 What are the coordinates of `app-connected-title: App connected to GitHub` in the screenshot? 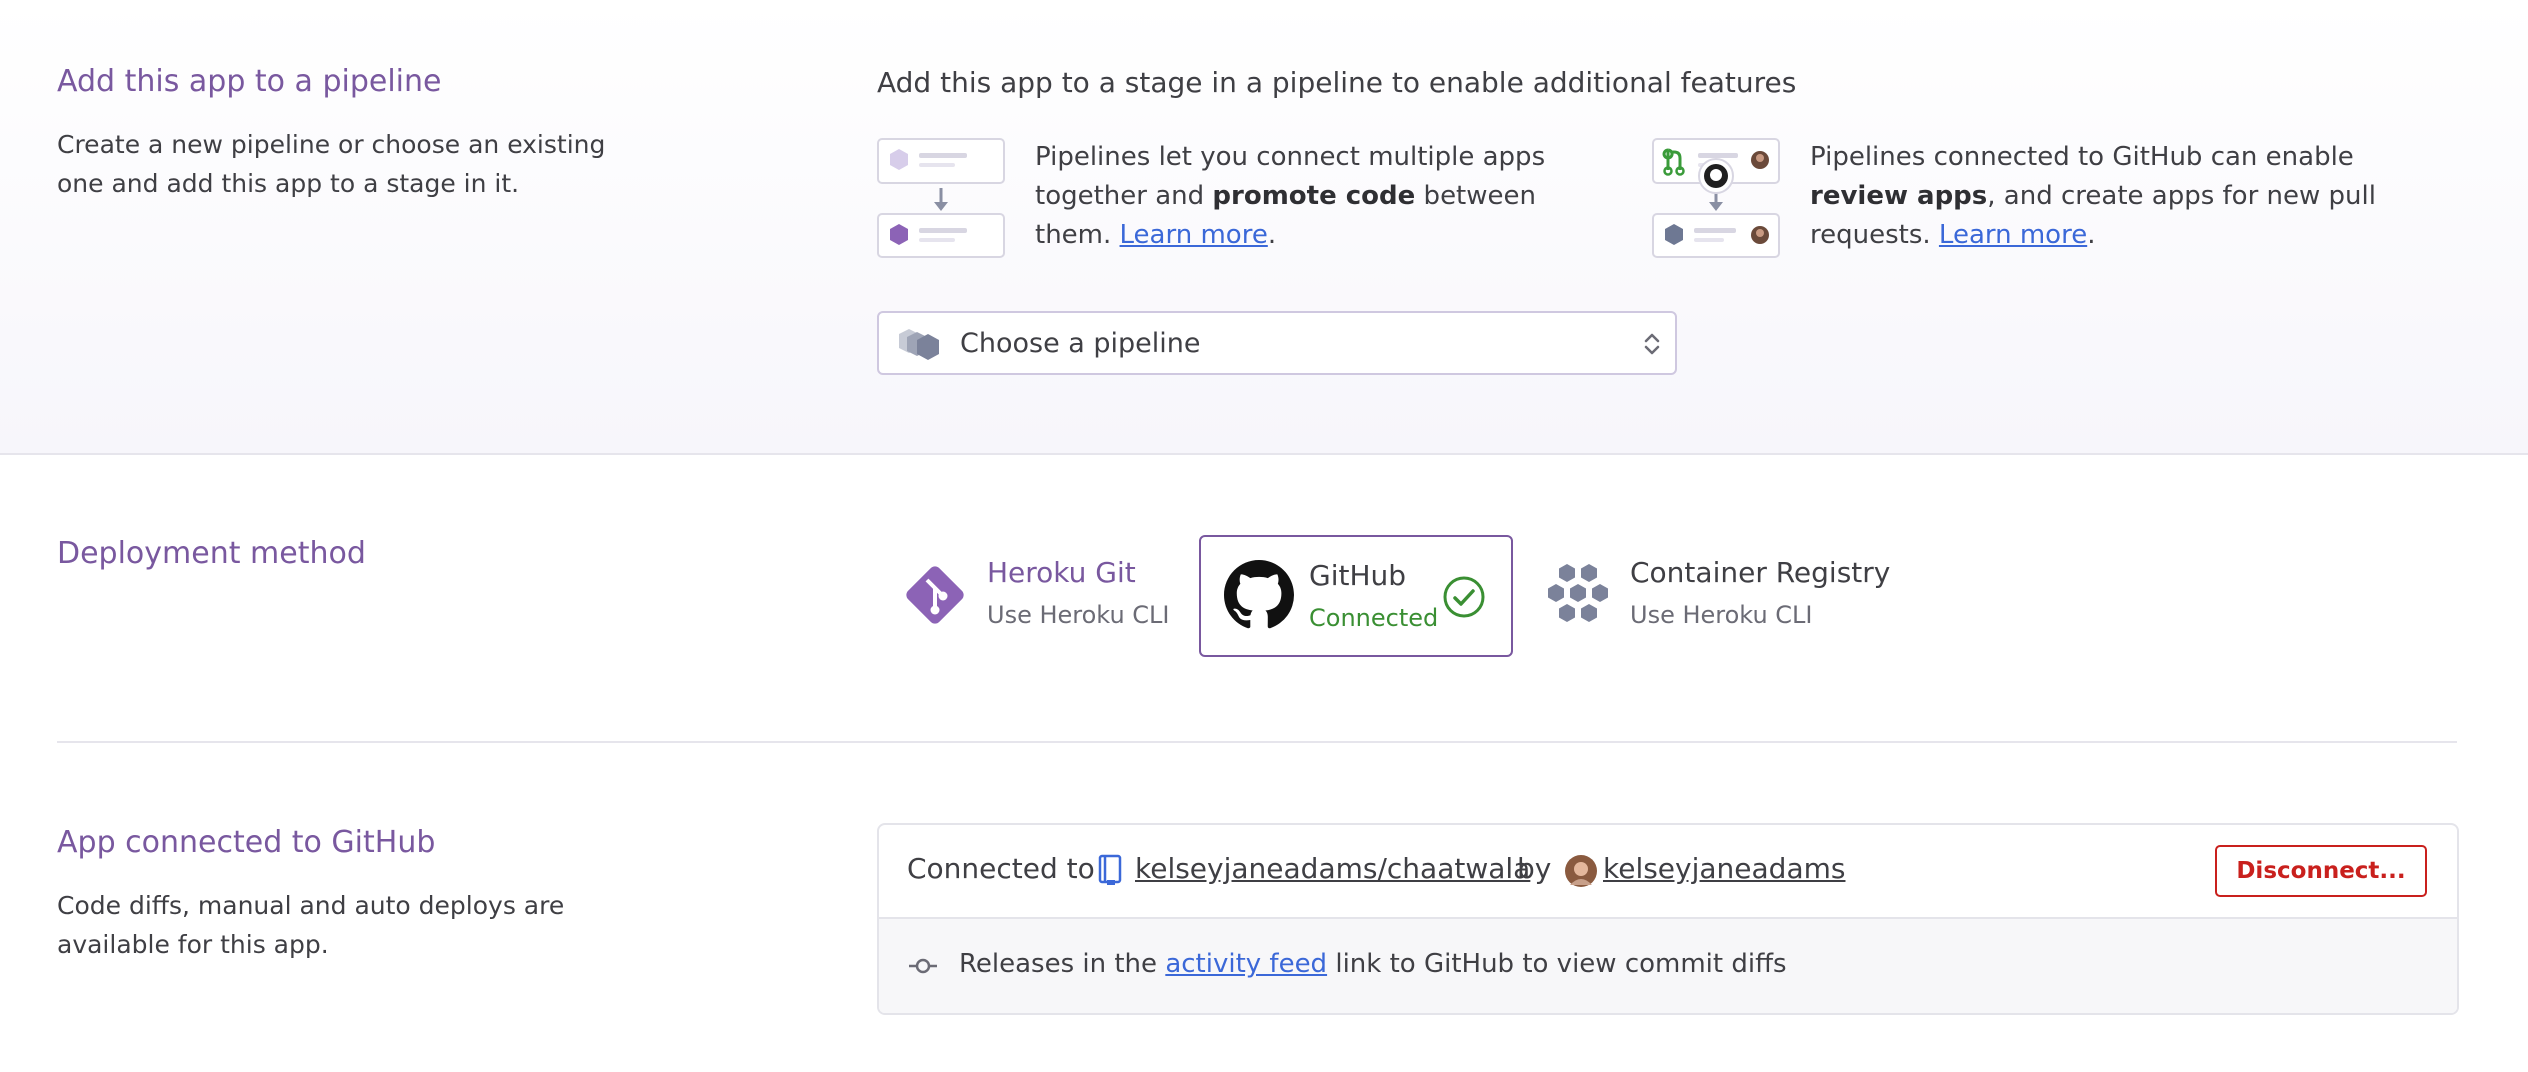 It's located at (246, 842).